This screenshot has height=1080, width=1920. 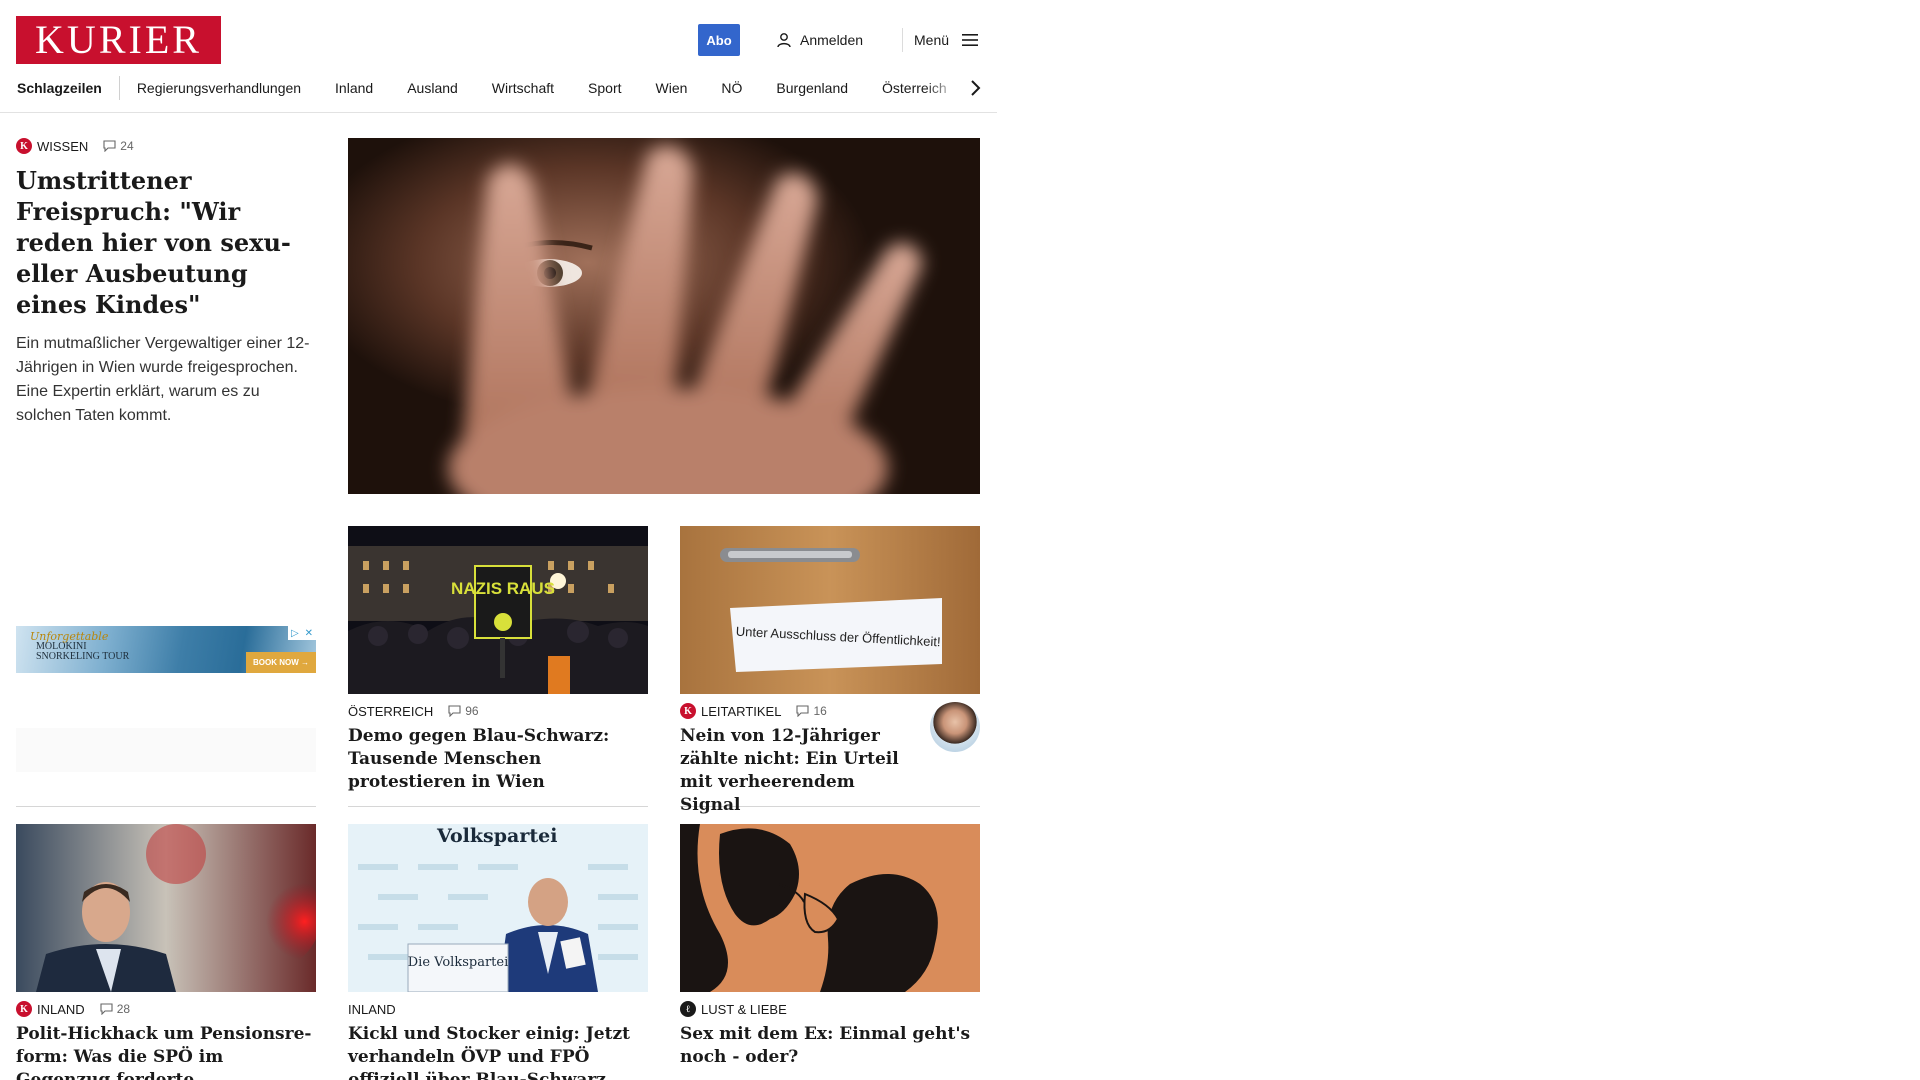 What do you see at coordinates (166, 750) in the screenshot?
I see `ad-placeholder` at bounding box center [166, 750].